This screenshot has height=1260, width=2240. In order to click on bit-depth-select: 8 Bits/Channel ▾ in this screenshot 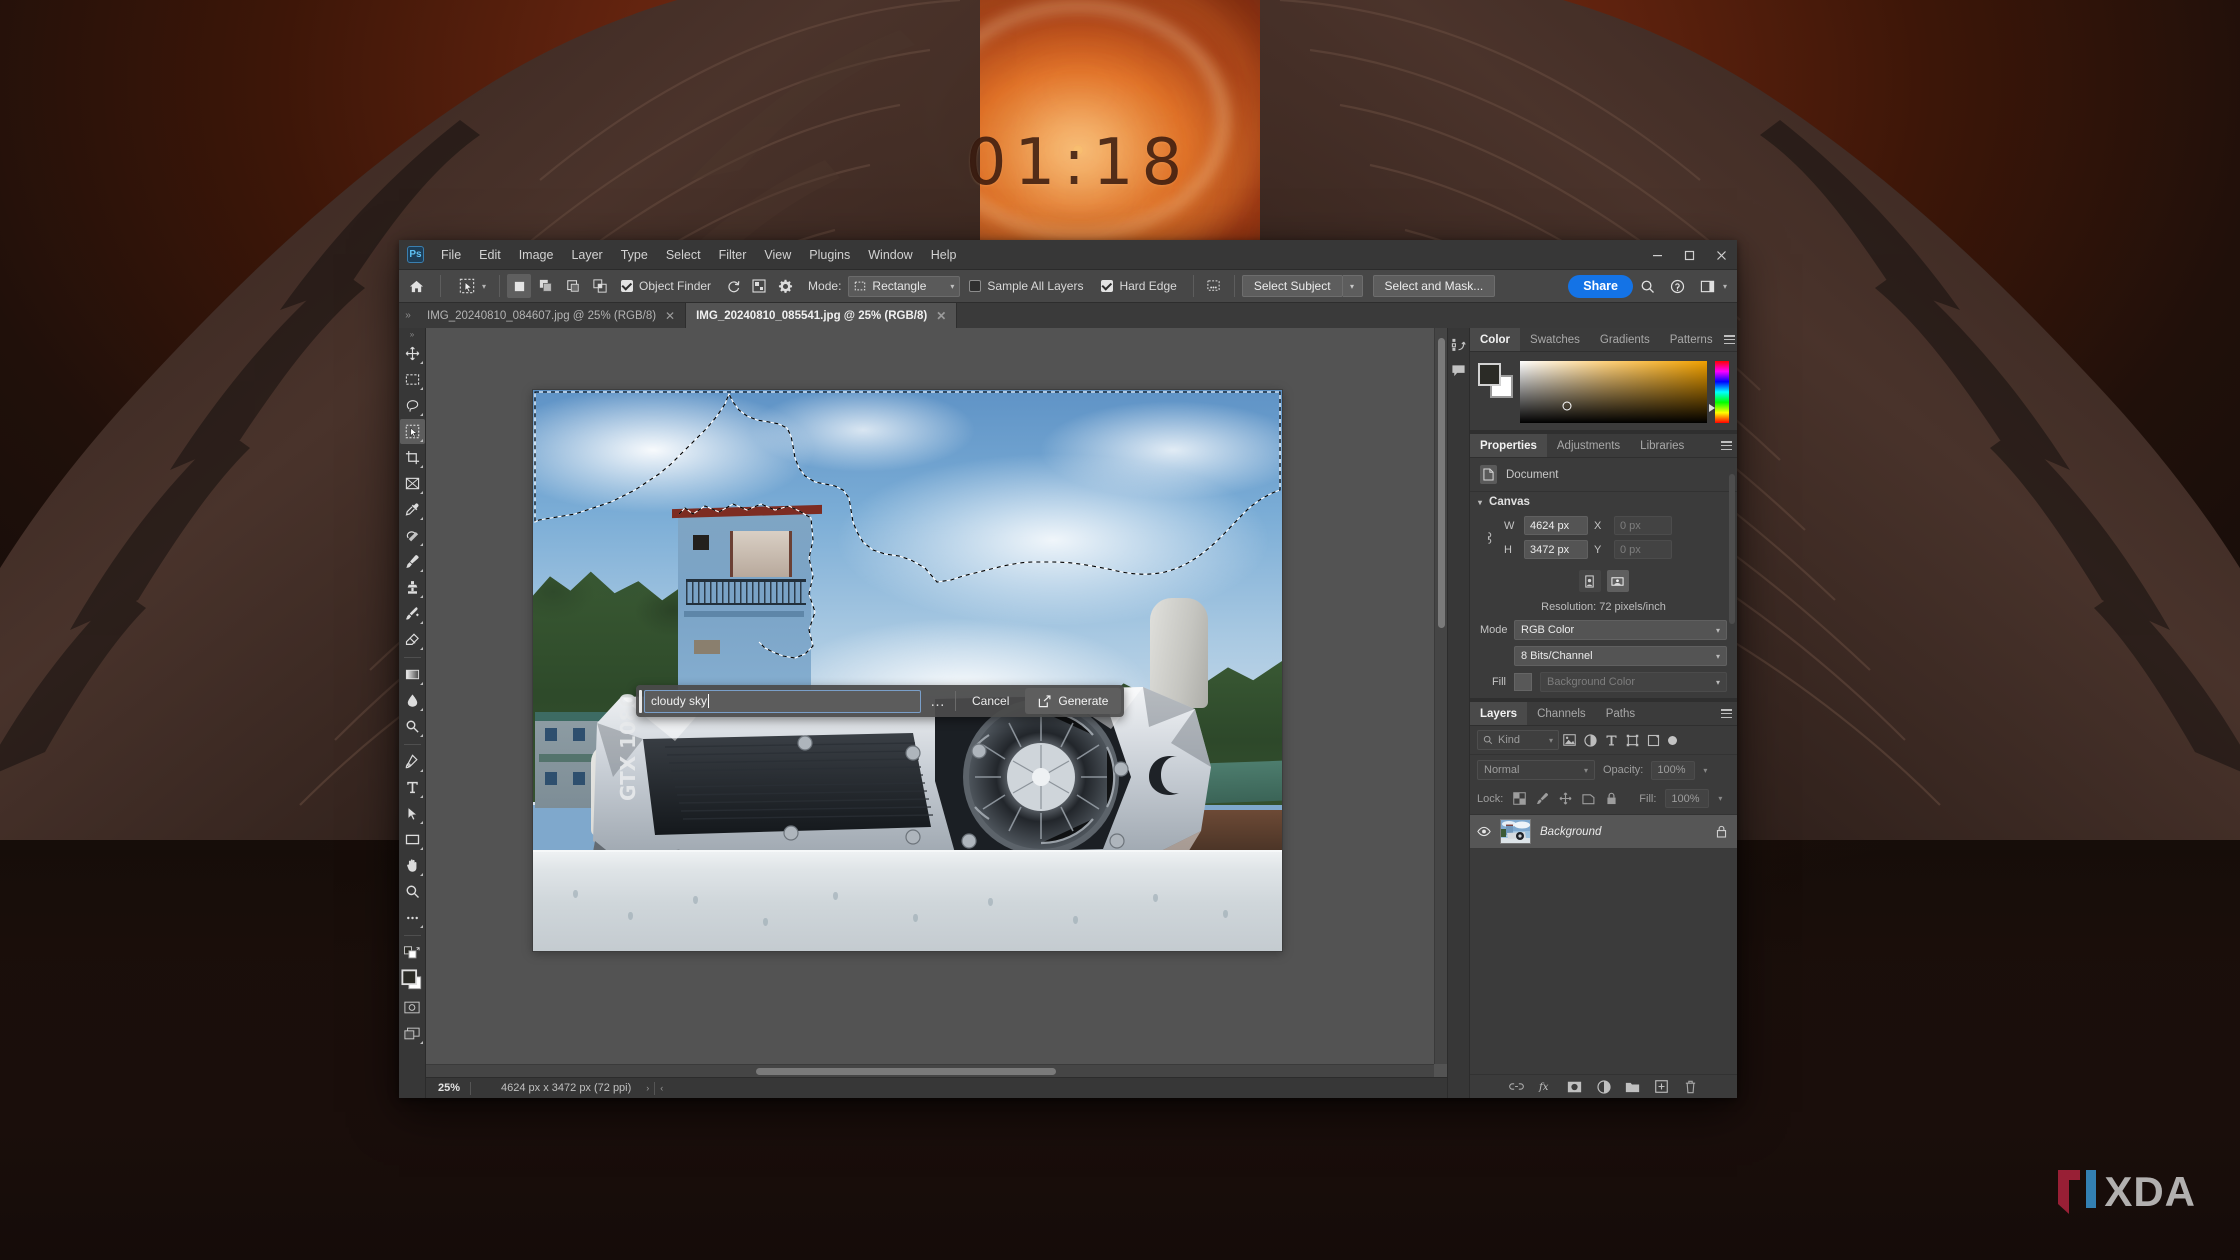, I will do `click(1620, 656)`.